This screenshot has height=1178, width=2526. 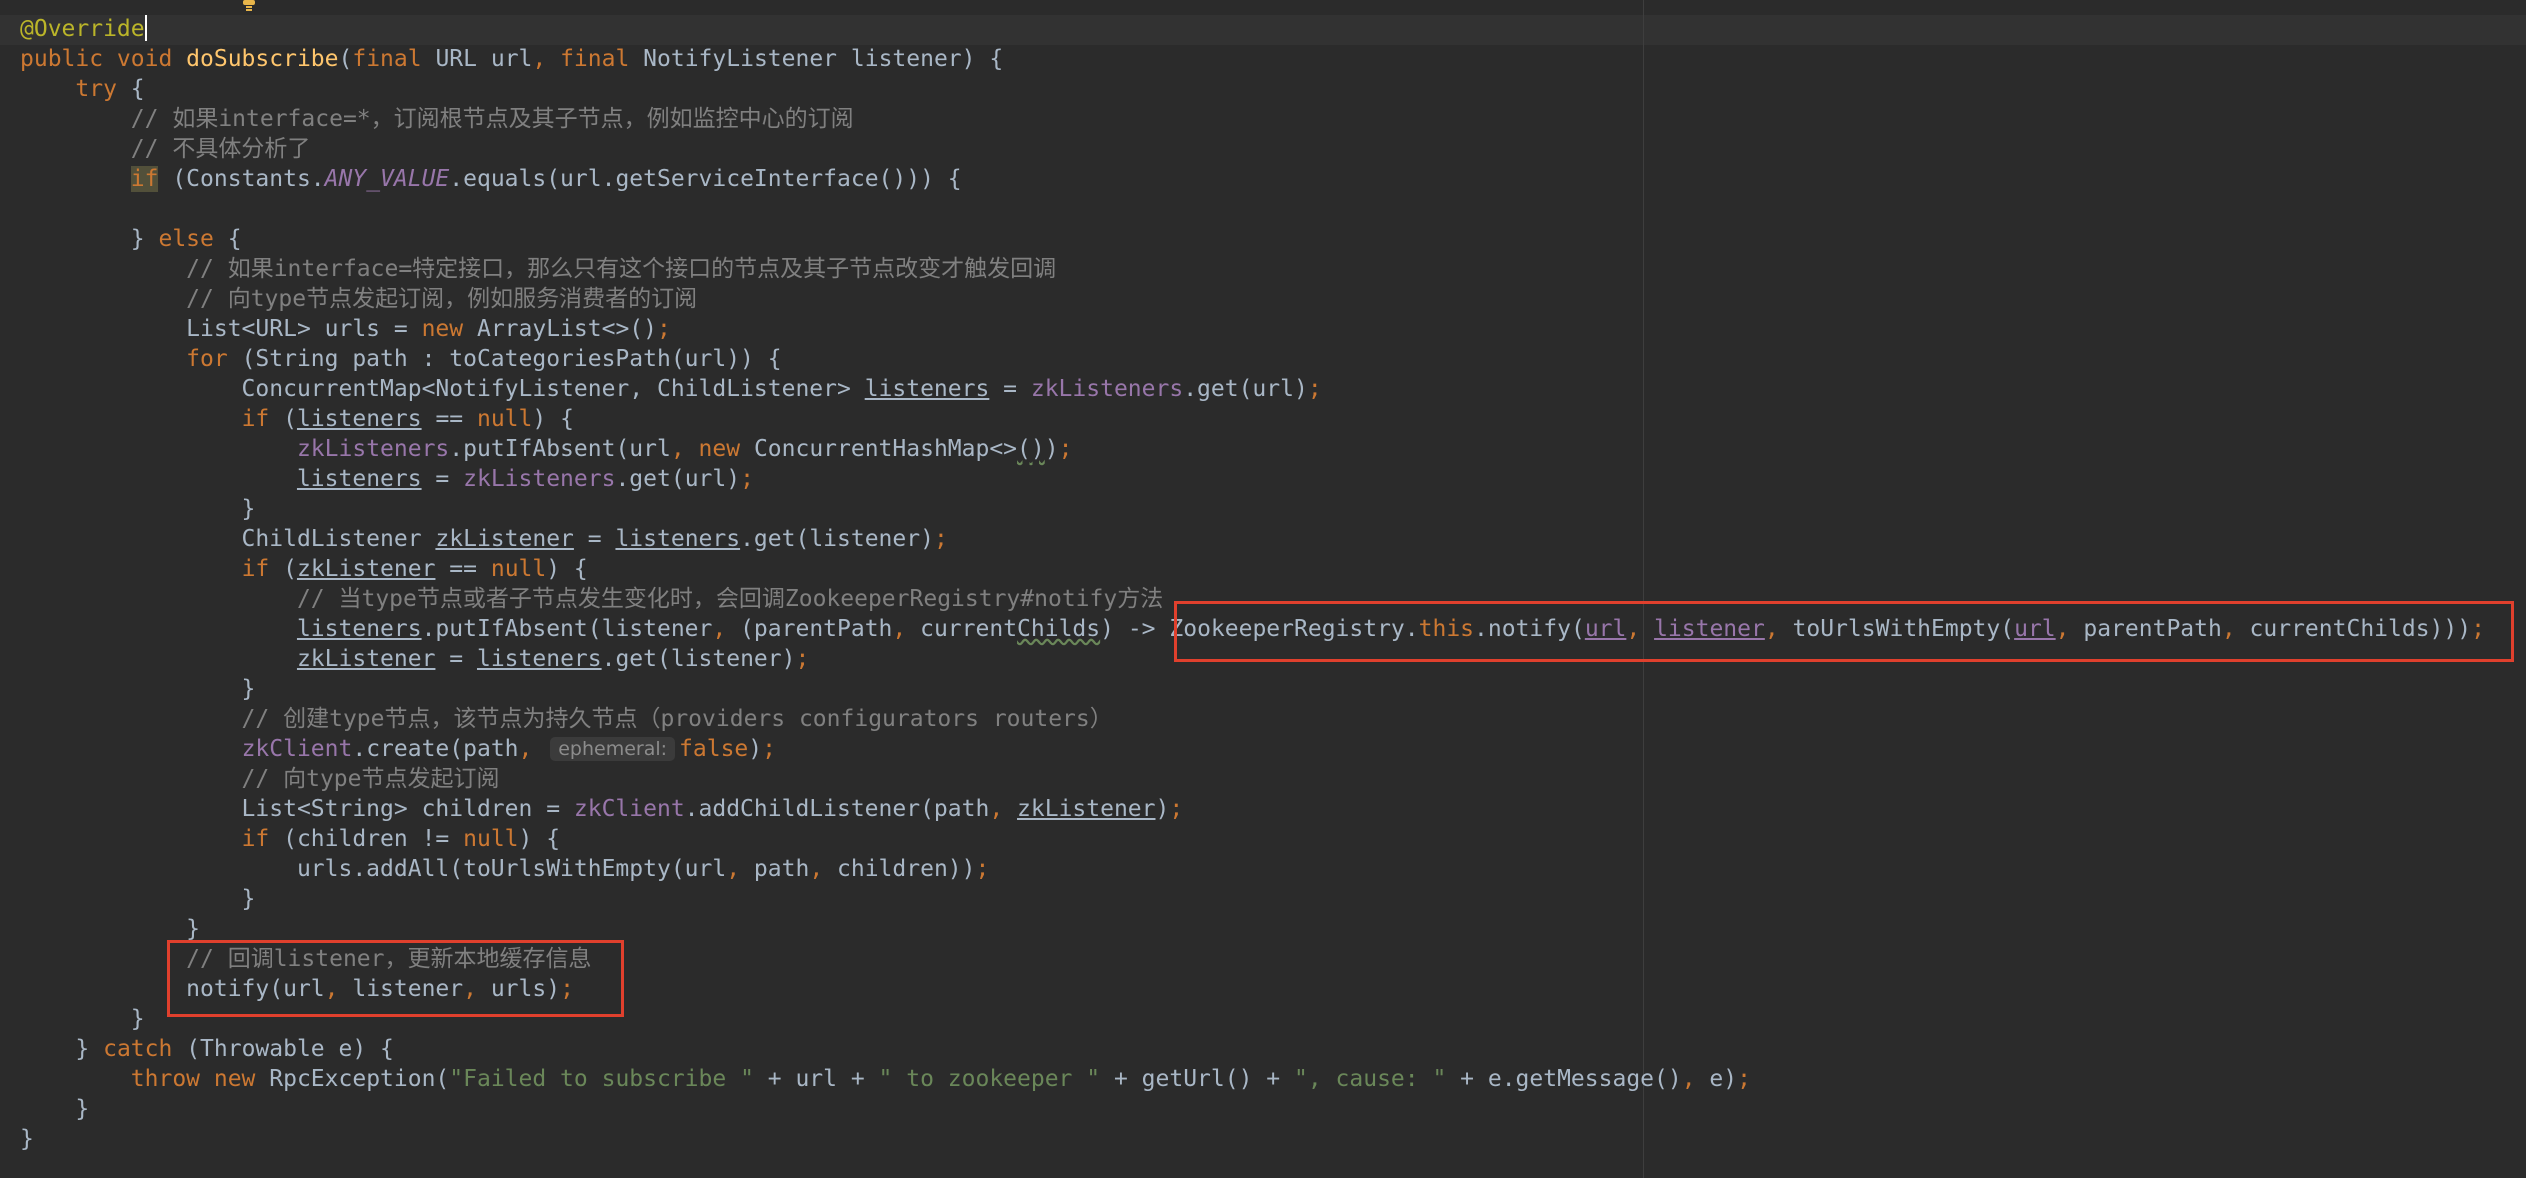 What do you see at coordinates (837, 809) in the screenshot?
I see `code-token: .addChildListener(path` at bounding box center [837, 809].